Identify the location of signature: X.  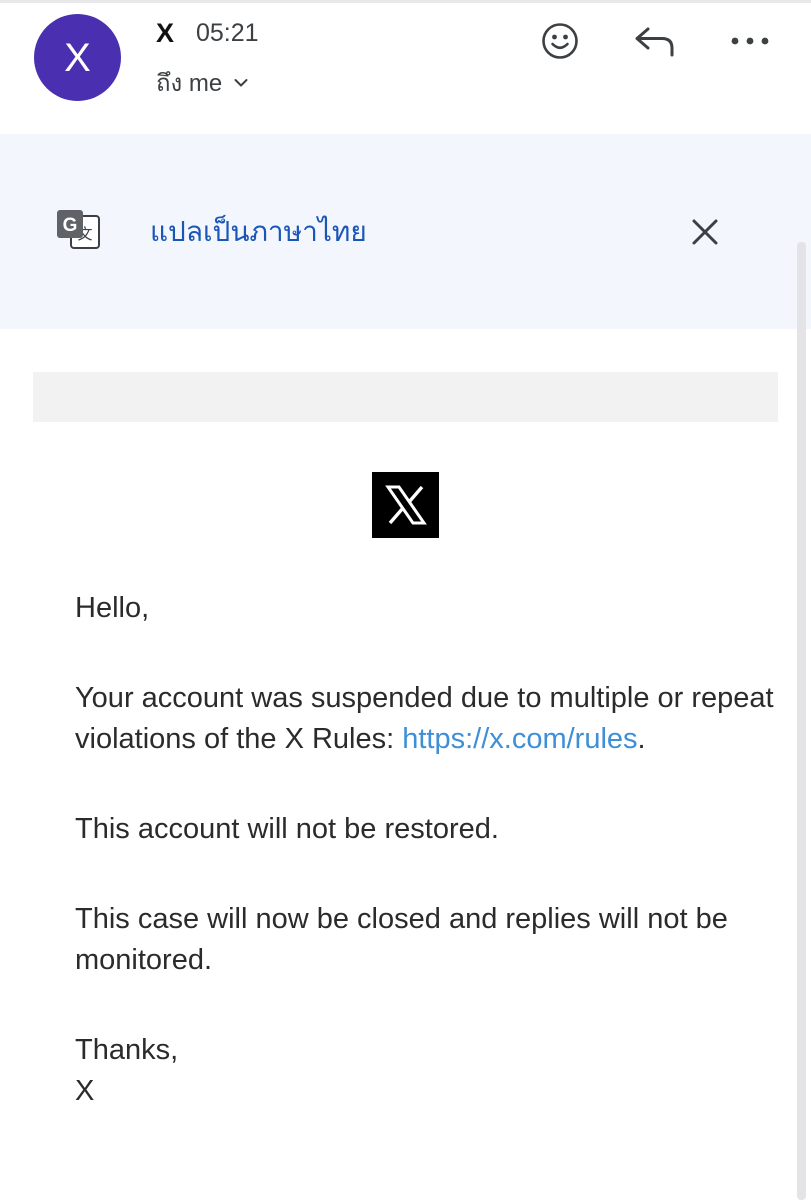
(85, 1091).